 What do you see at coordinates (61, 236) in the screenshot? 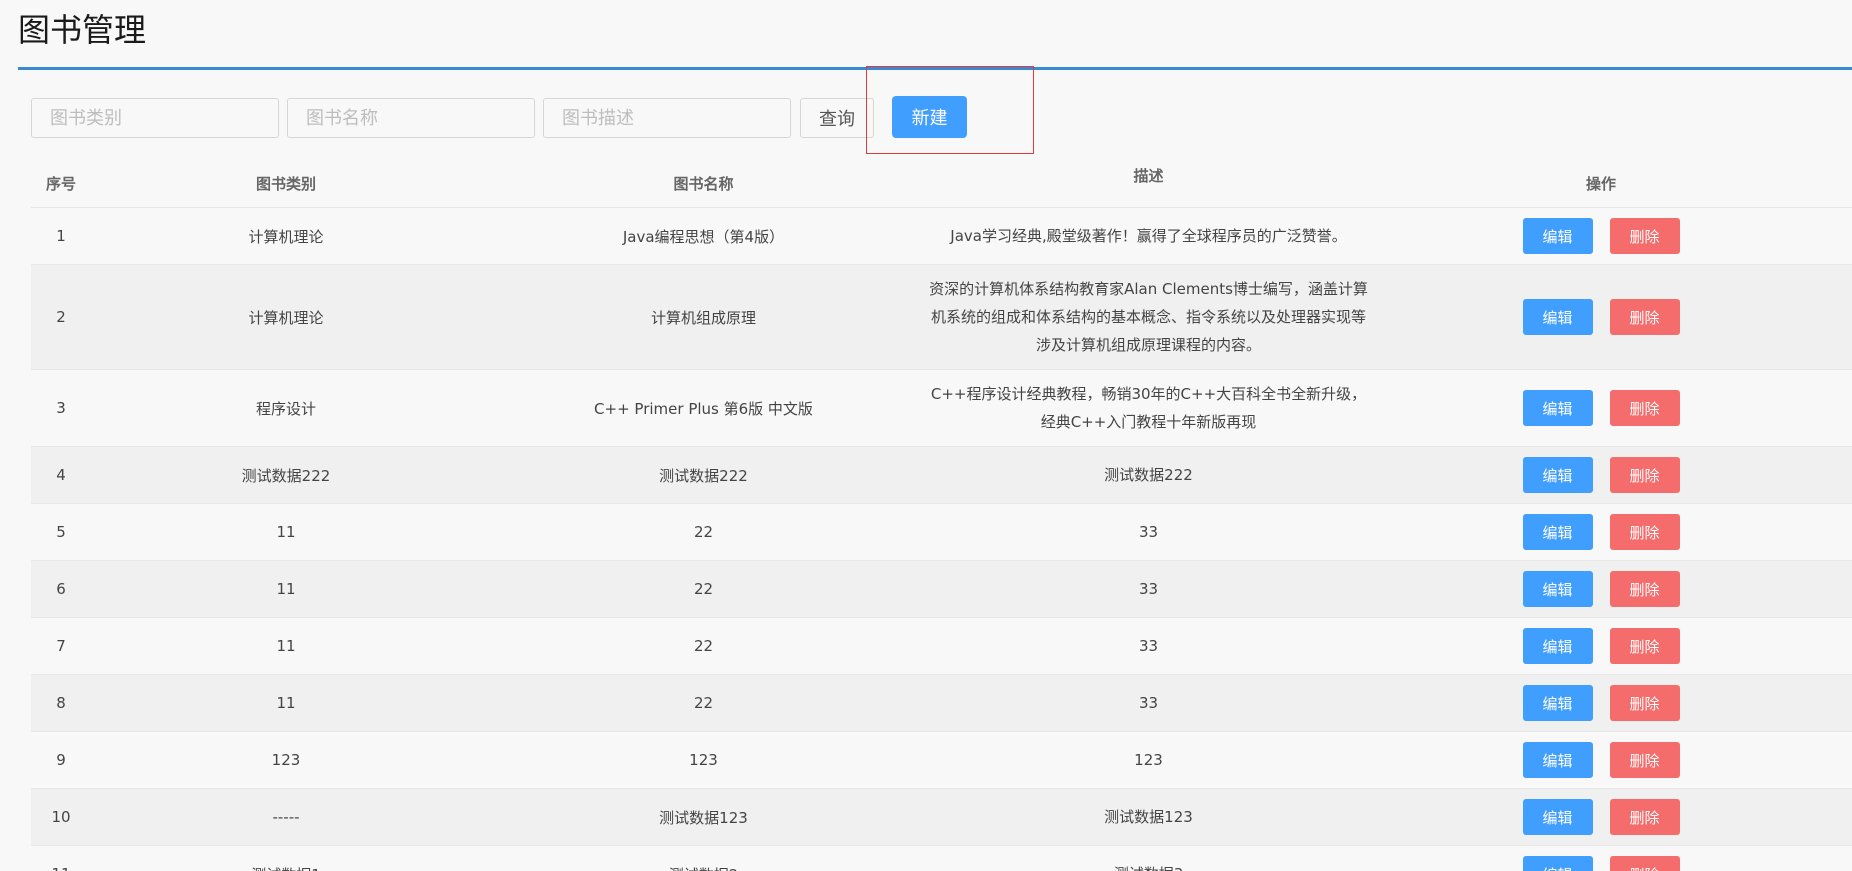
I see `row-index: 1` at bounding box center [61, 236].